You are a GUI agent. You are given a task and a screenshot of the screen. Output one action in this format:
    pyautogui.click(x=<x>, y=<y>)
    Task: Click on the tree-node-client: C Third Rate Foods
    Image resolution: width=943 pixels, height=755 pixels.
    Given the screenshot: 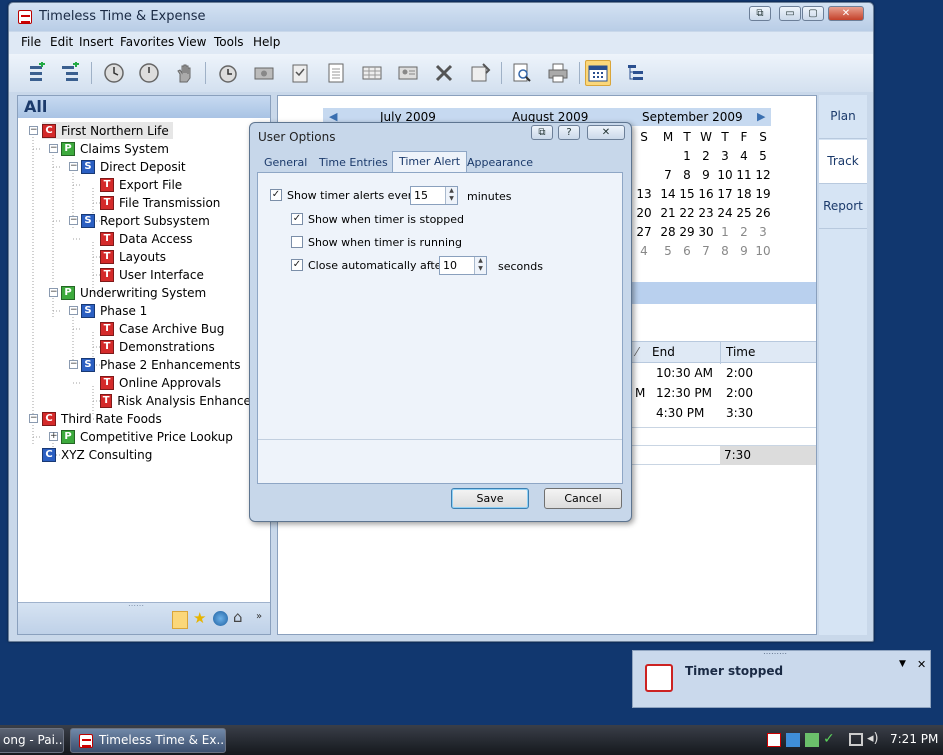 What is the action you would take?
    pyautogui.click(x=102, y=418)
    